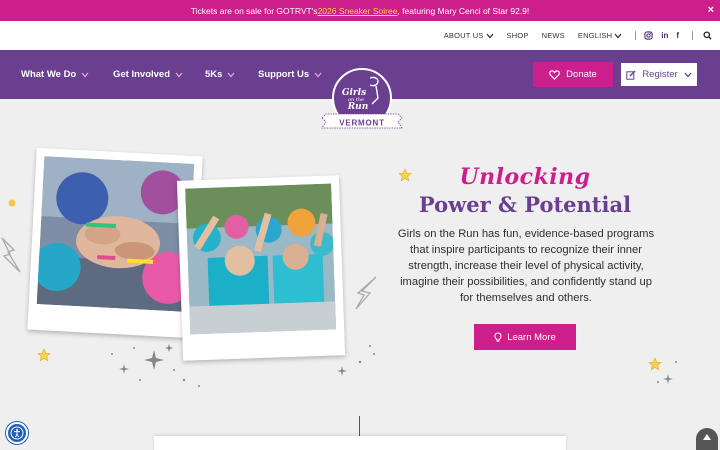 This screenshot has height=450, width=720. Describe the element at coordinates (12, 203) in the screenshot. I see `dot-icon` at that location.